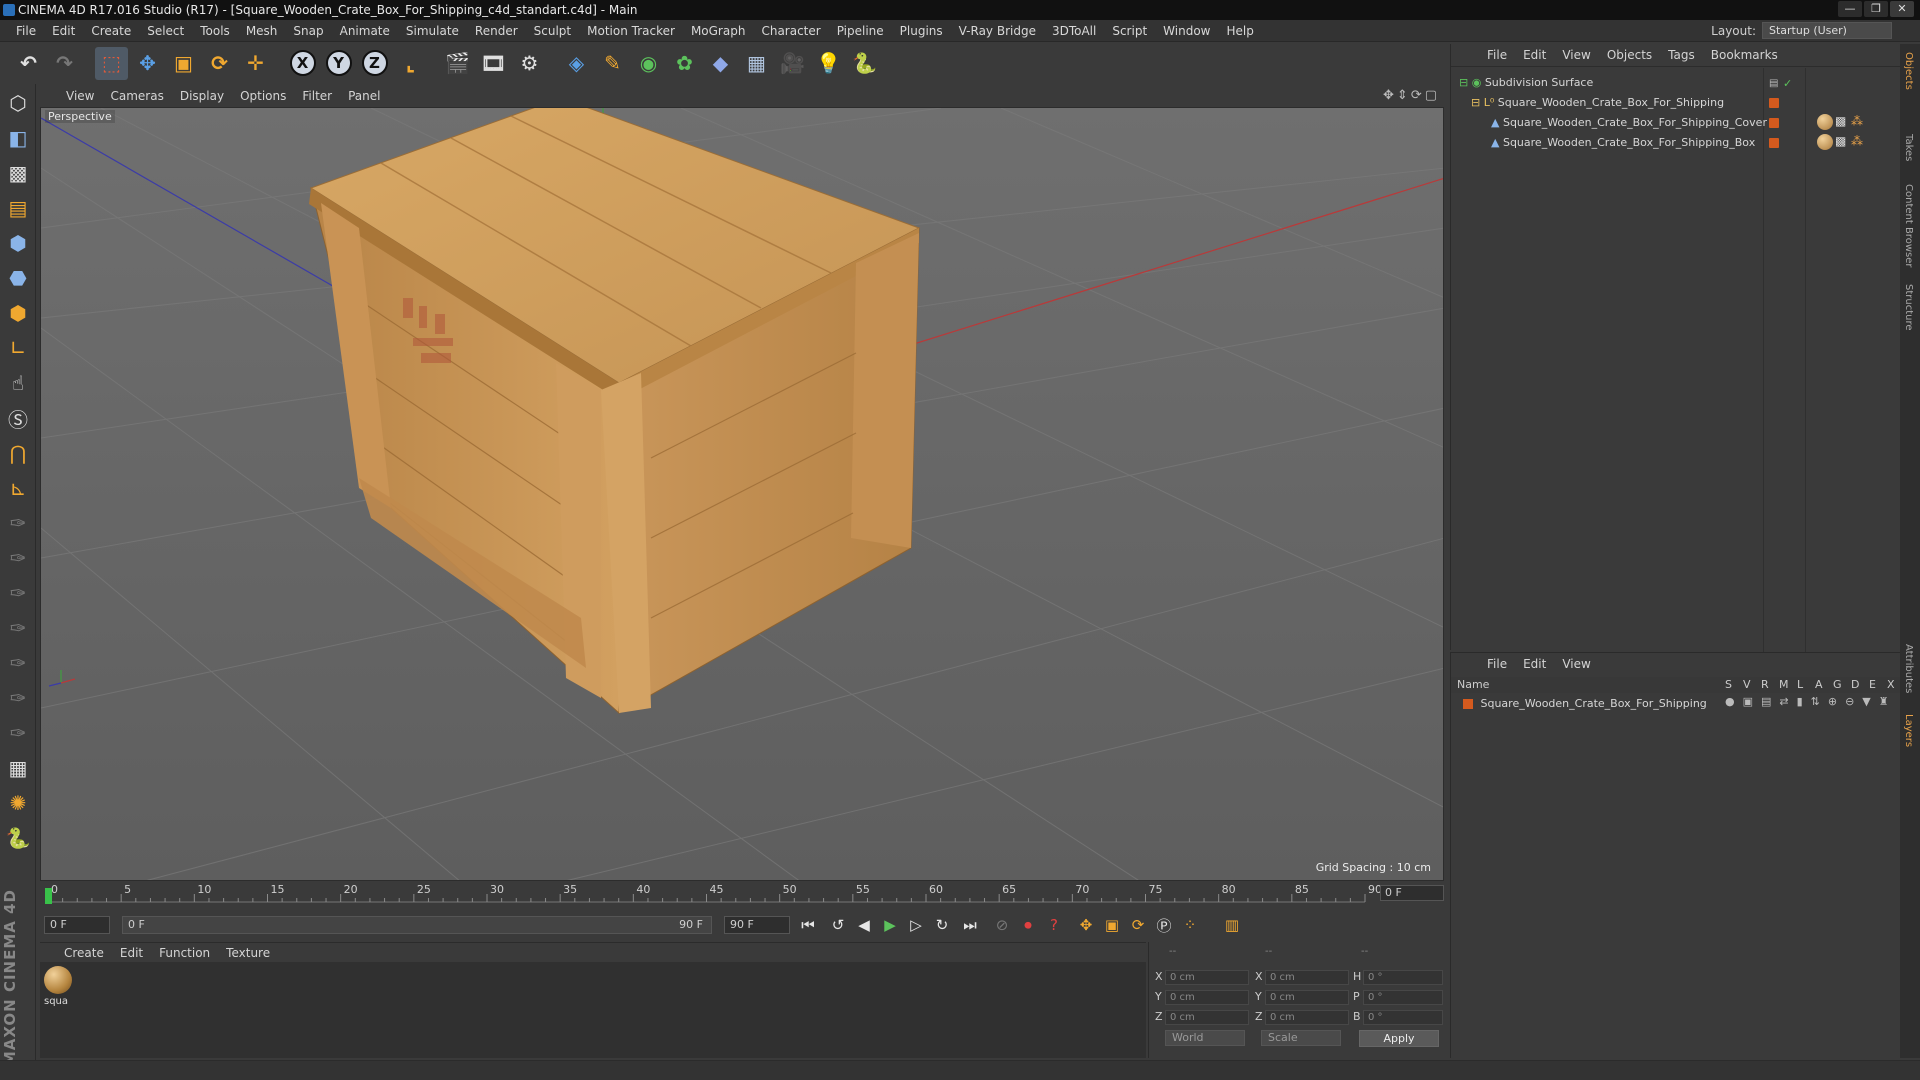 Image resolution: width=1920 pixels, height=1080 pixels. What do you see at coordinates (718, 31) in the screenshot?
I see `menu-mograph: MoGraph` at bounding box center [718, 31].